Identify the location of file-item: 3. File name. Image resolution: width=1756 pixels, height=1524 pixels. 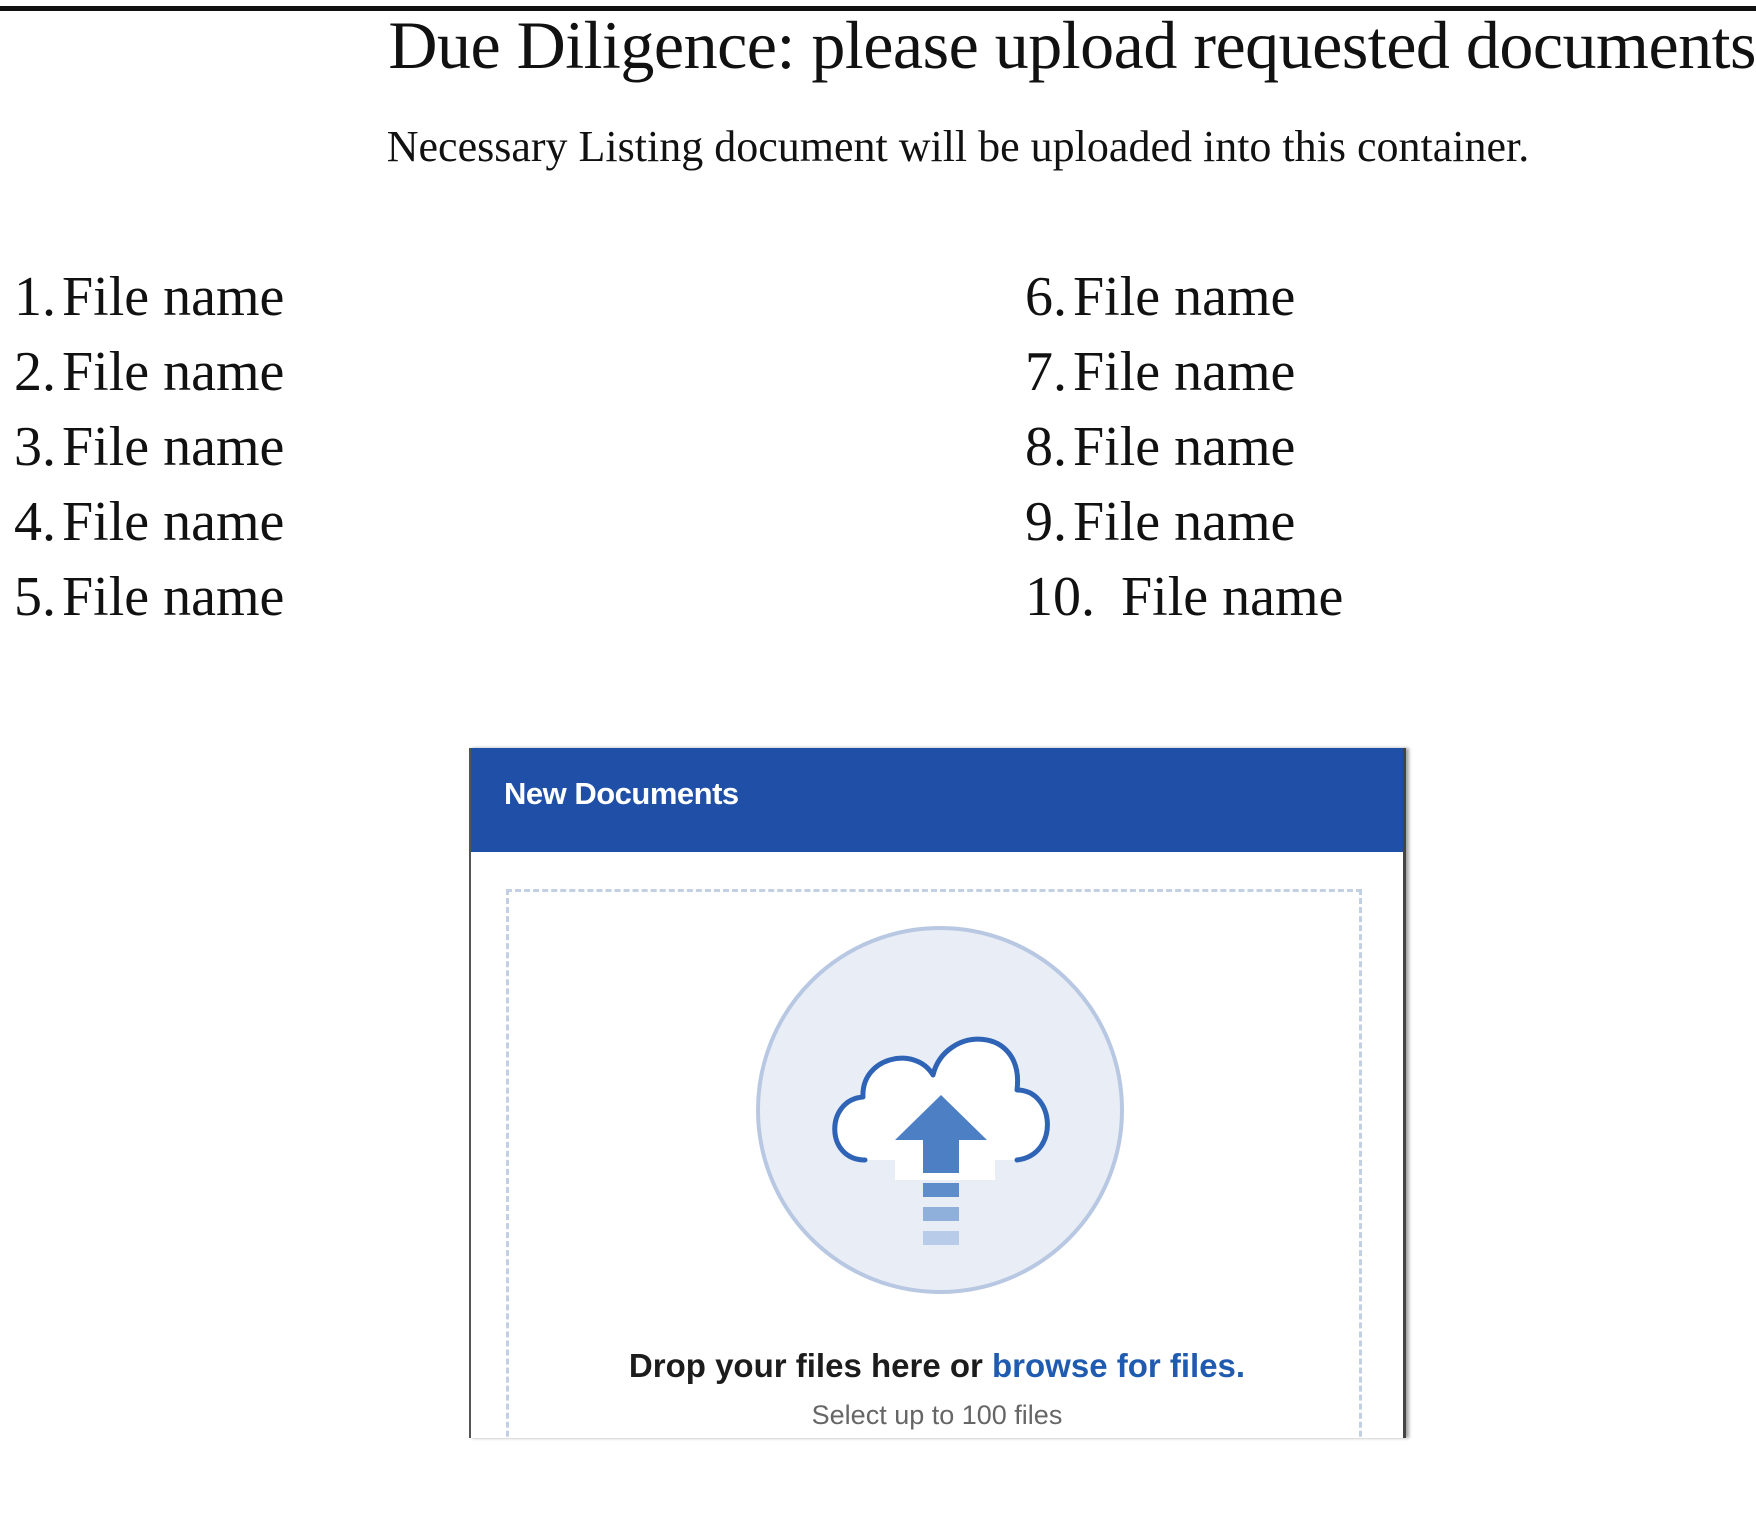
(149, 447).